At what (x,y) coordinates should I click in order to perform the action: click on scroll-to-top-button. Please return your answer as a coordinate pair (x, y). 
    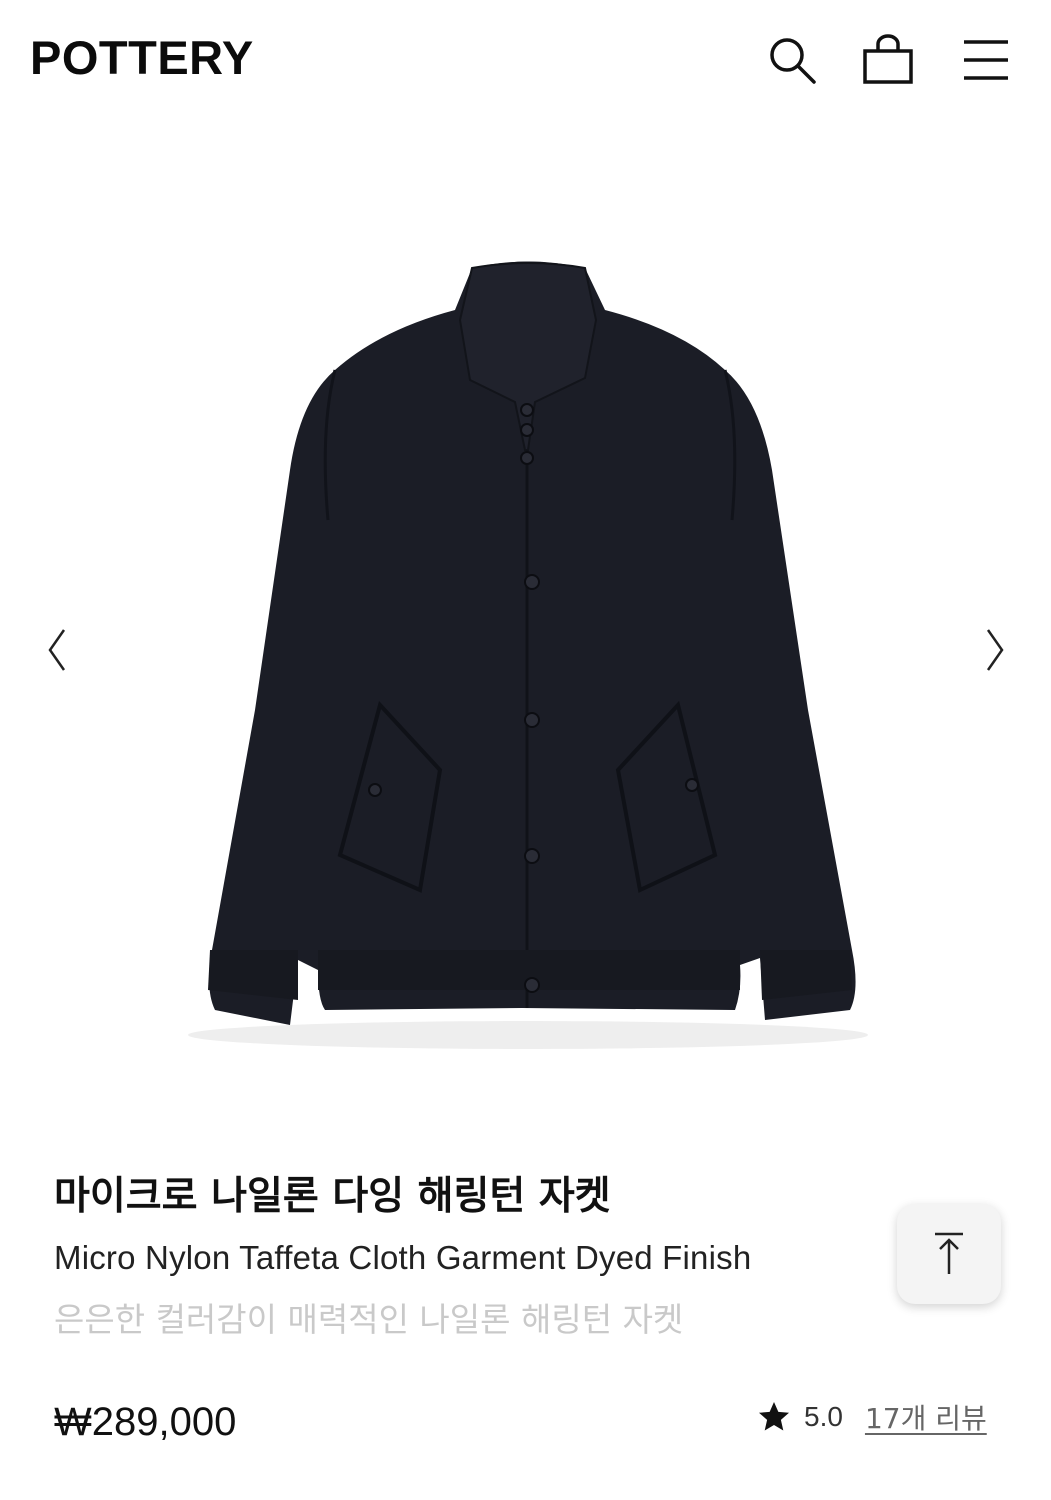
    Looking at the image, I should click on (949, 1254).